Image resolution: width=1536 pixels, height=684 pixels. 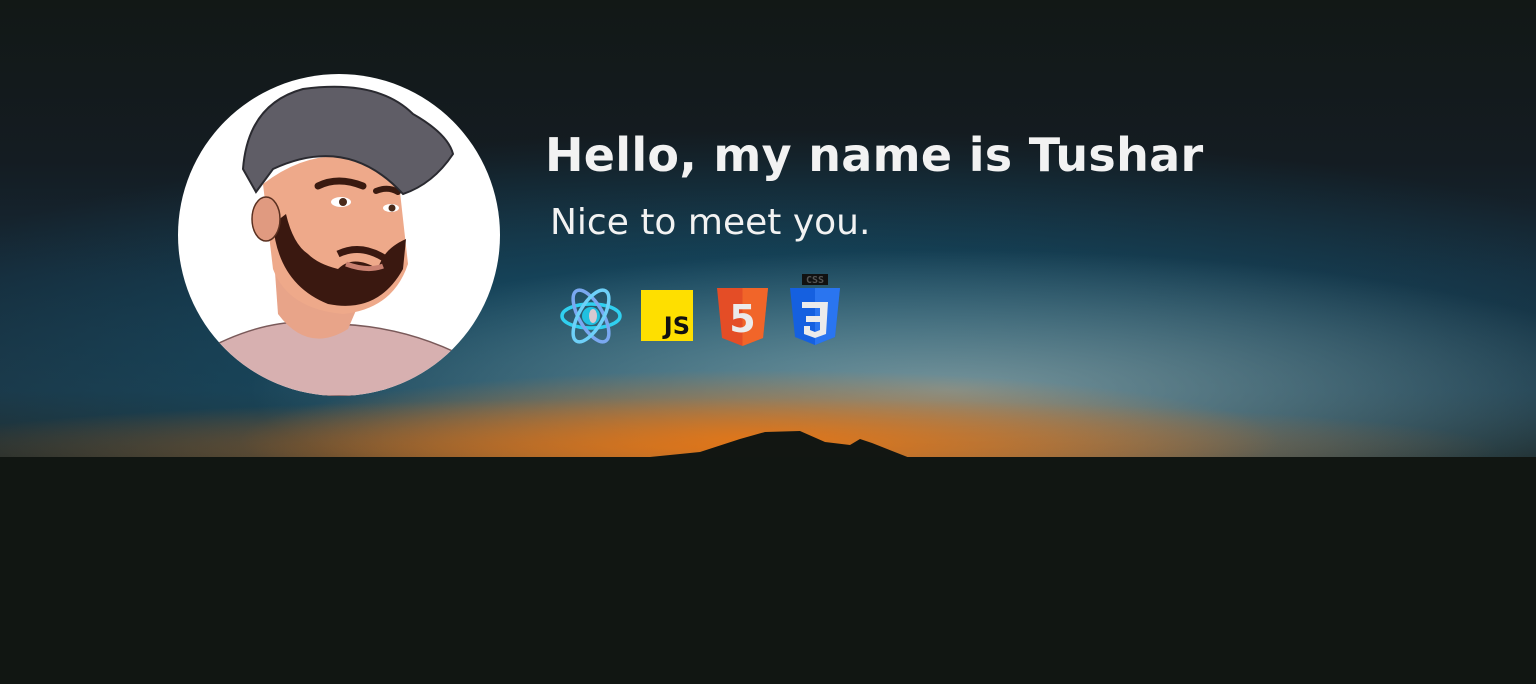 I want to click on javascript-icon: JS, so click(x=667, y=315).